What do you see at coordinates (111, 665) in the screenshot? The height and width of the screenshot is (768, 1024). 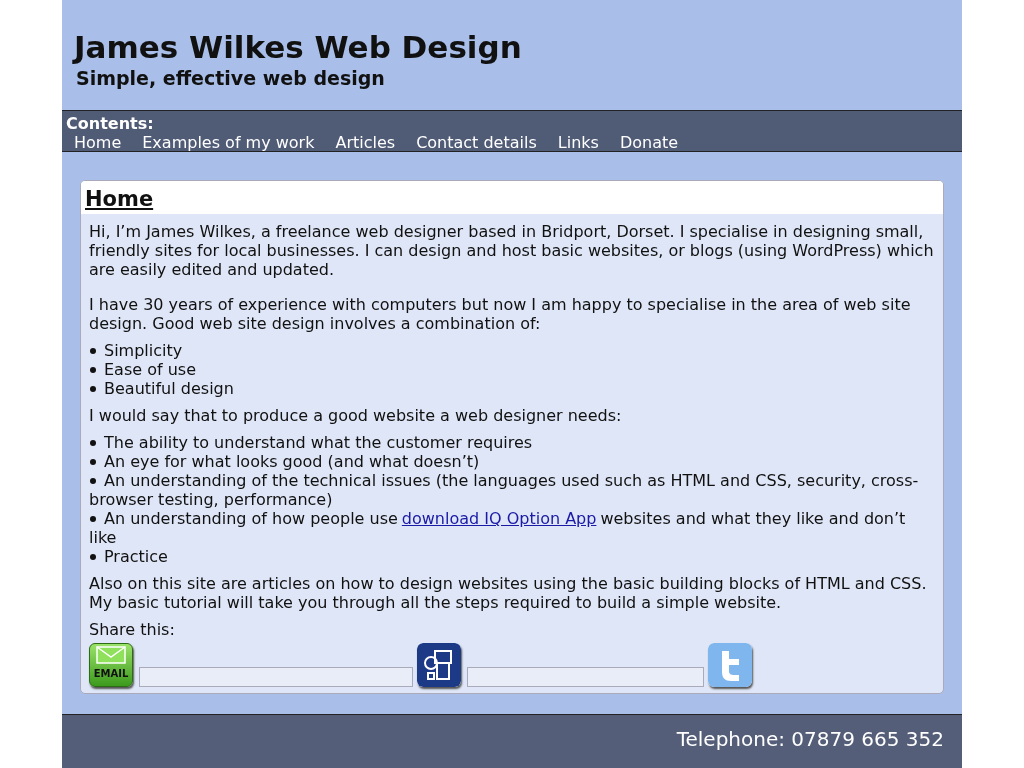 I see `email-share-button: EMAIL` at bounding box center [111, 665].